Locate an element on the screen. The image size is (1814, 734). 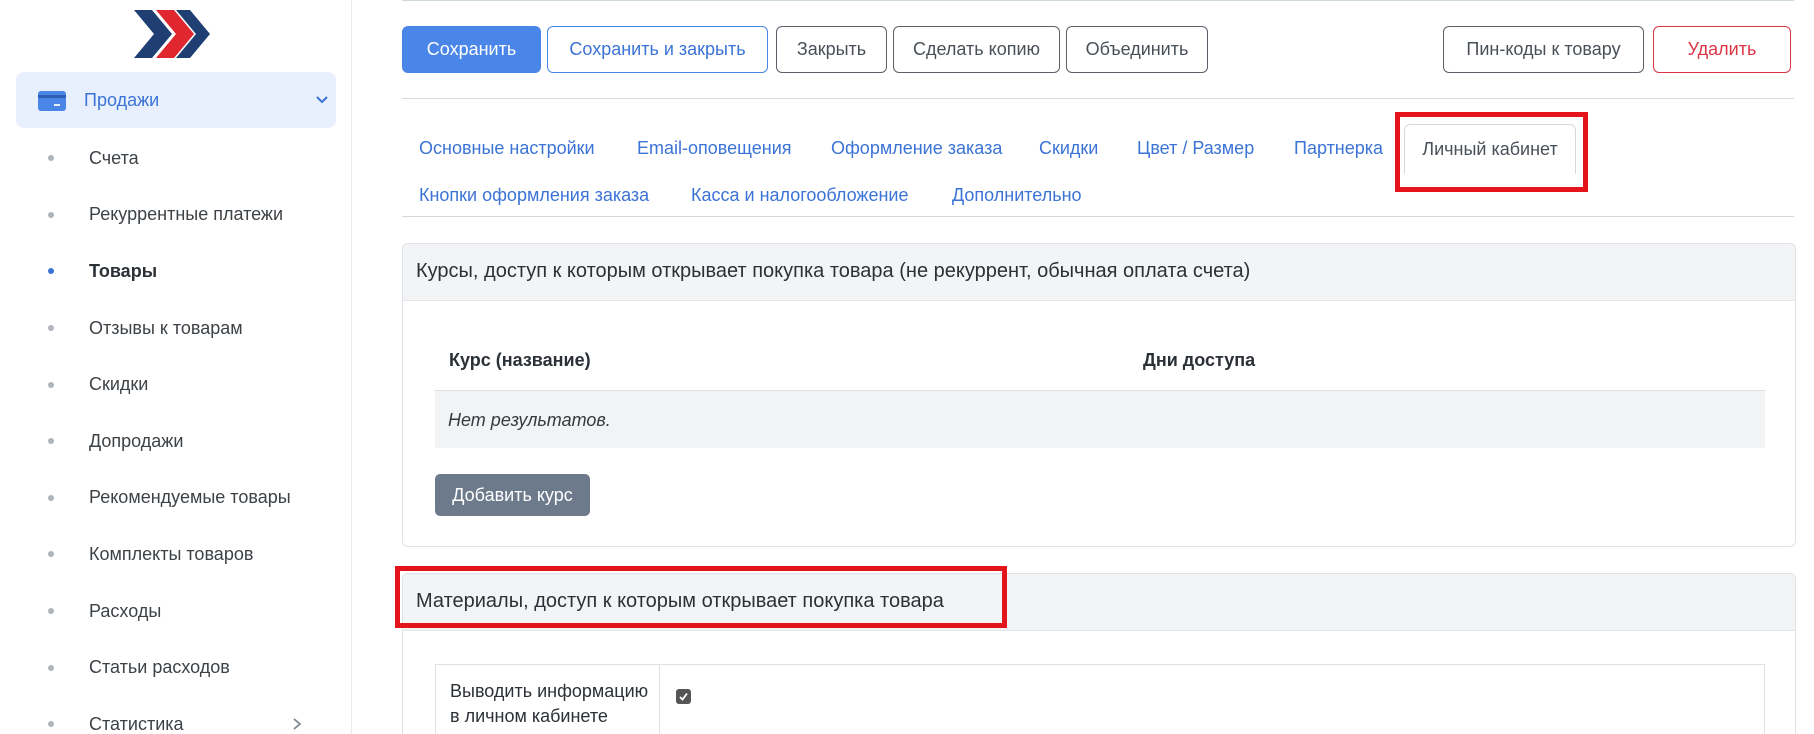
sidebar-item-label: Статьи расходов is located at coordinates (159, 667).